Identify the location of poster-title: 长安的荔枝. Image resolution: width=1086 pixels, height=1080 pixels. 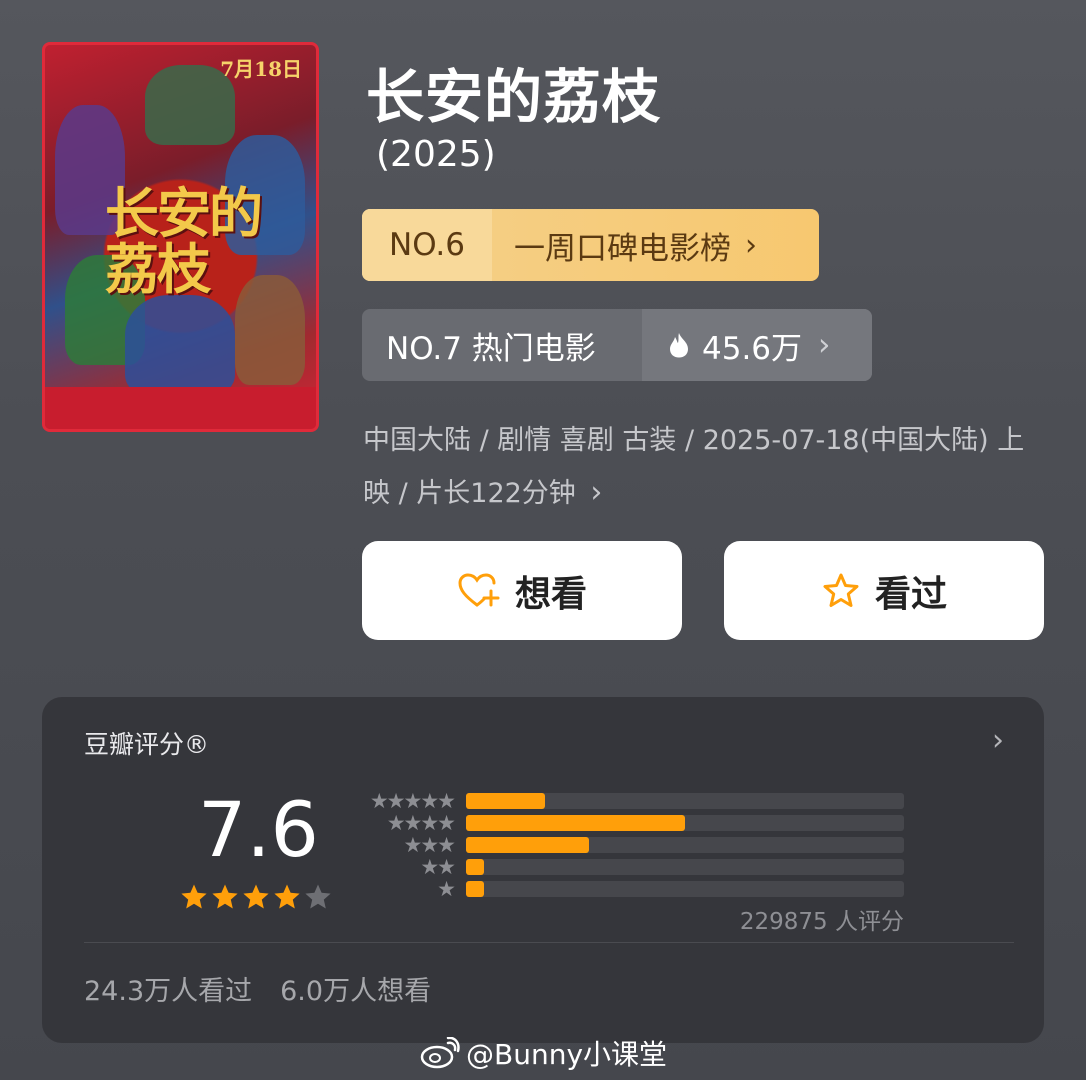
(184, 241).